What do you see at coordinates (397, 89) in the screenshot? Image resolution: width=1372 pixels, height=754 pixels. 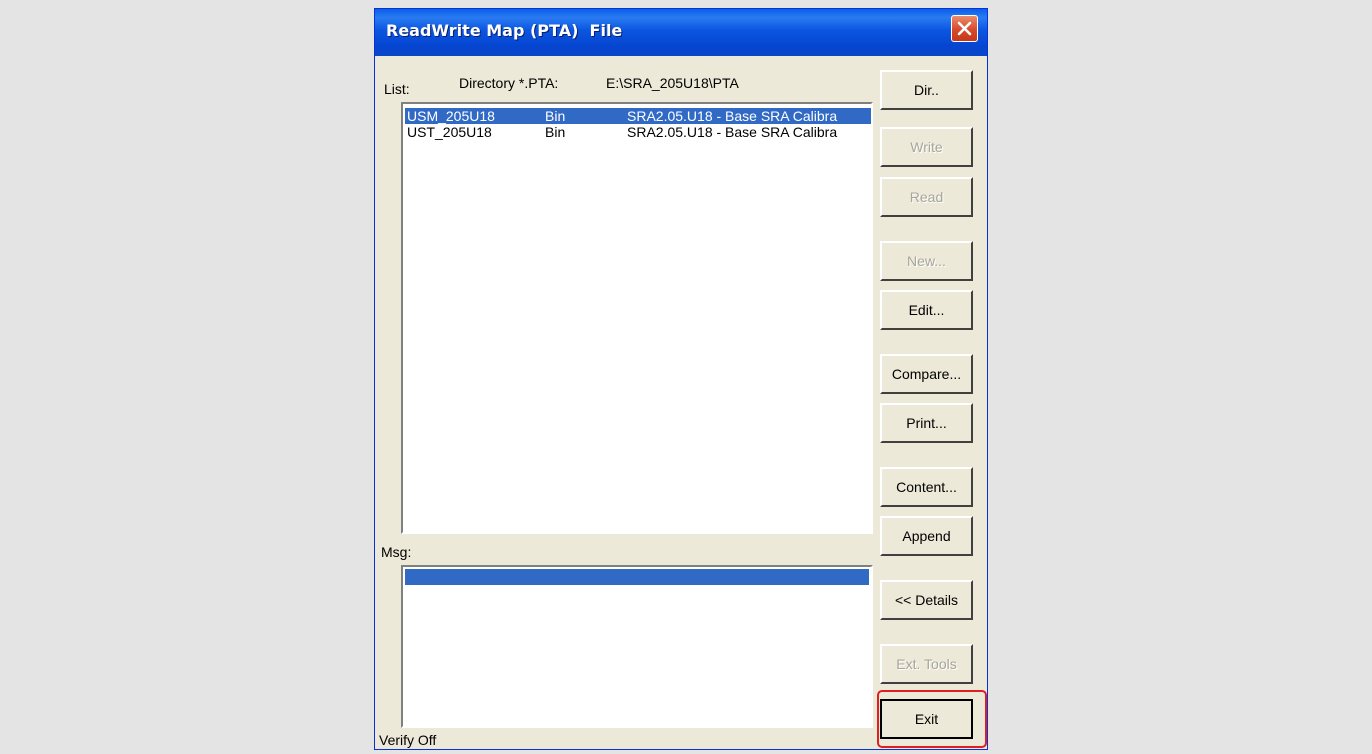 I see `list-label: List:` at bounding box center [397, 89].